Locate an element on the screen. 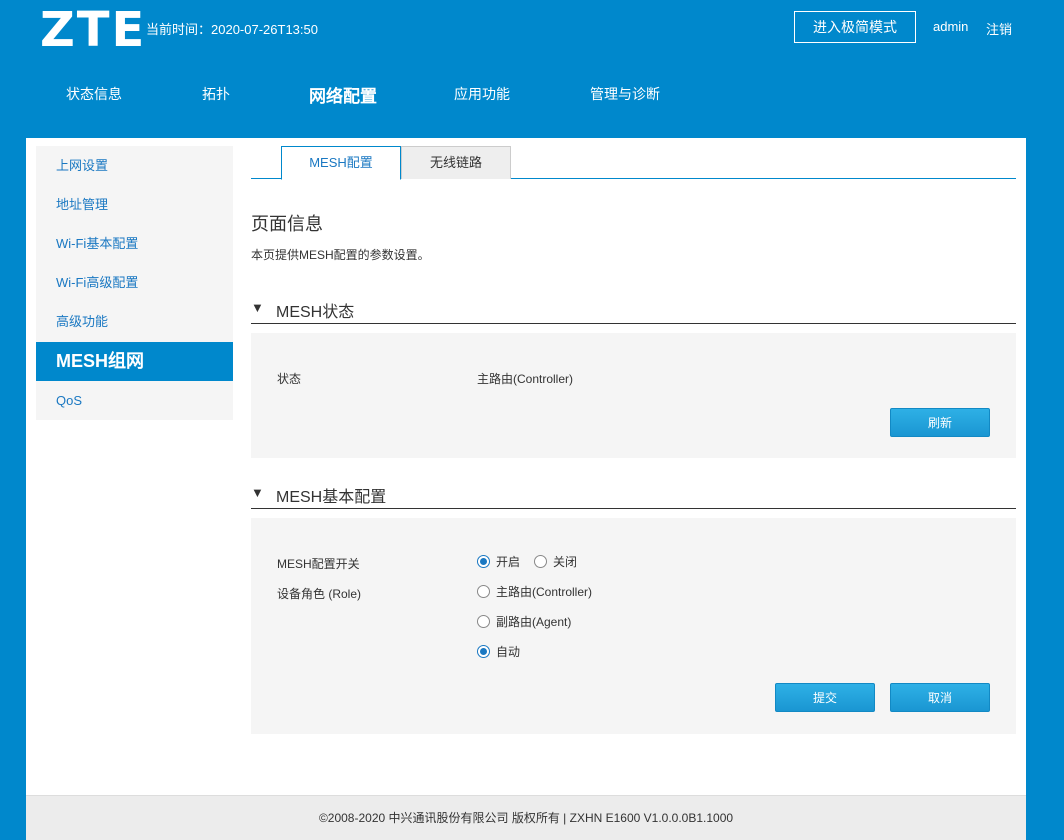 This screenshot has height=840, width=1064. mesh-switch-on-radio: 开启 is located at coordinates (498, 561).